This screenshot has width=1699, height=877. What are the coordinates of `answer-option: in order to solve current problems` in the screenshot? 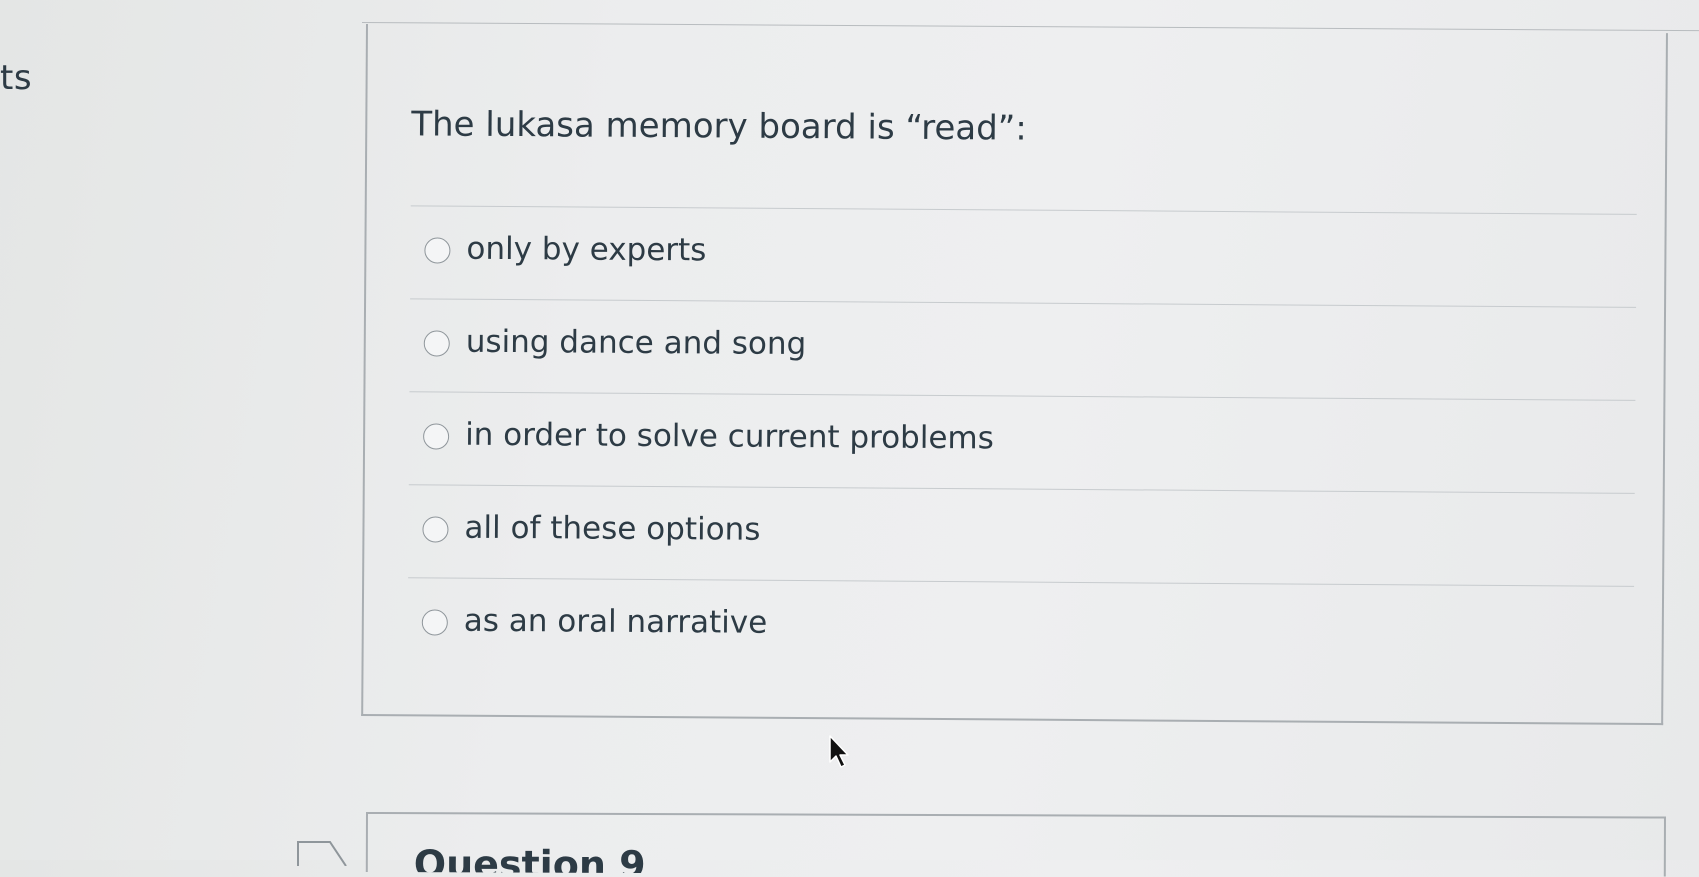 It's located at (1022, 442).